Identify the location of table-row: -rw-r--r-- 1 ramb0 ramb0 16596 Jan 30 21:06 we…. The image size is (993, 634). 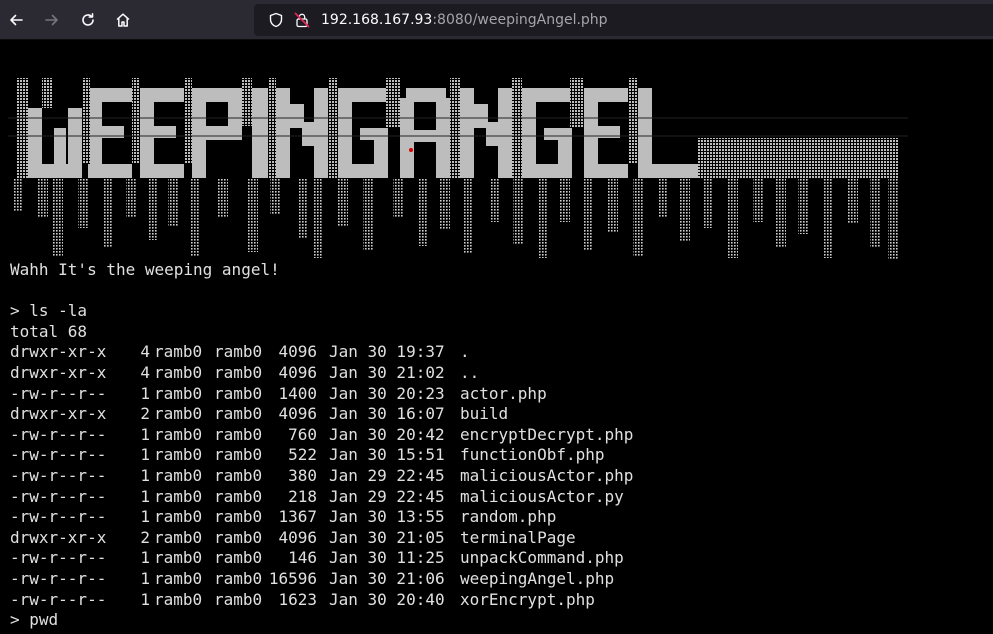
(321, 579).